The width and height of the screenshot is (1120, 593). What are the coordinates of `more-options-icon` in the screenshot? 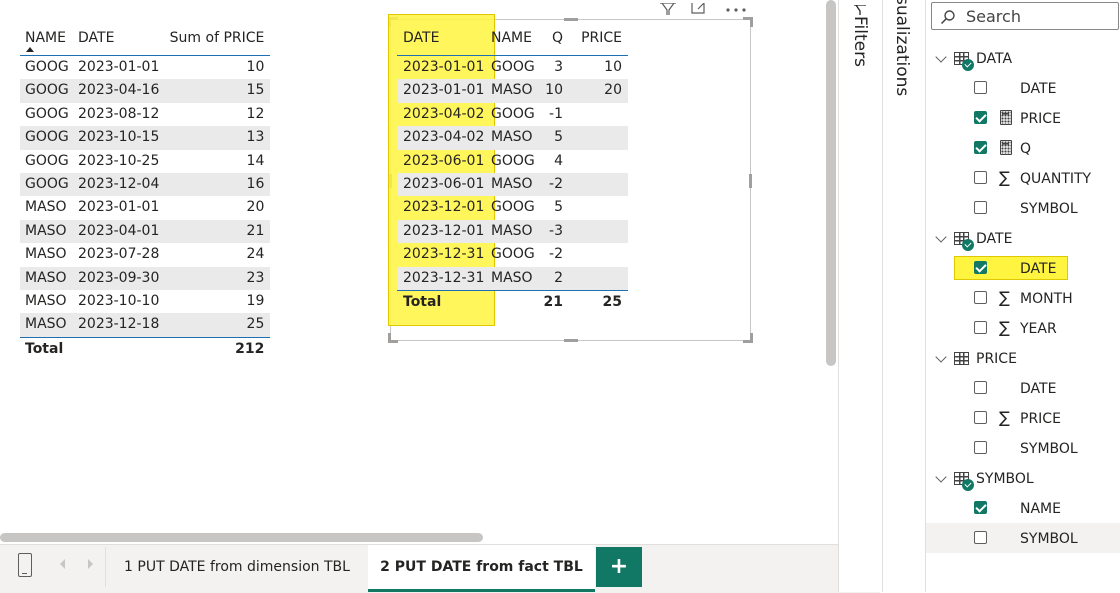 It's located at (736, 6).